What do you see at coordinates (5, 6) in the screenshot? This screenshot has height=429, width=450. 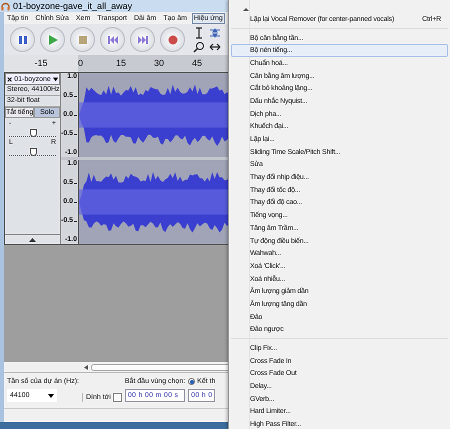 I see `headphones-icon` at bounding box center [5, 6].